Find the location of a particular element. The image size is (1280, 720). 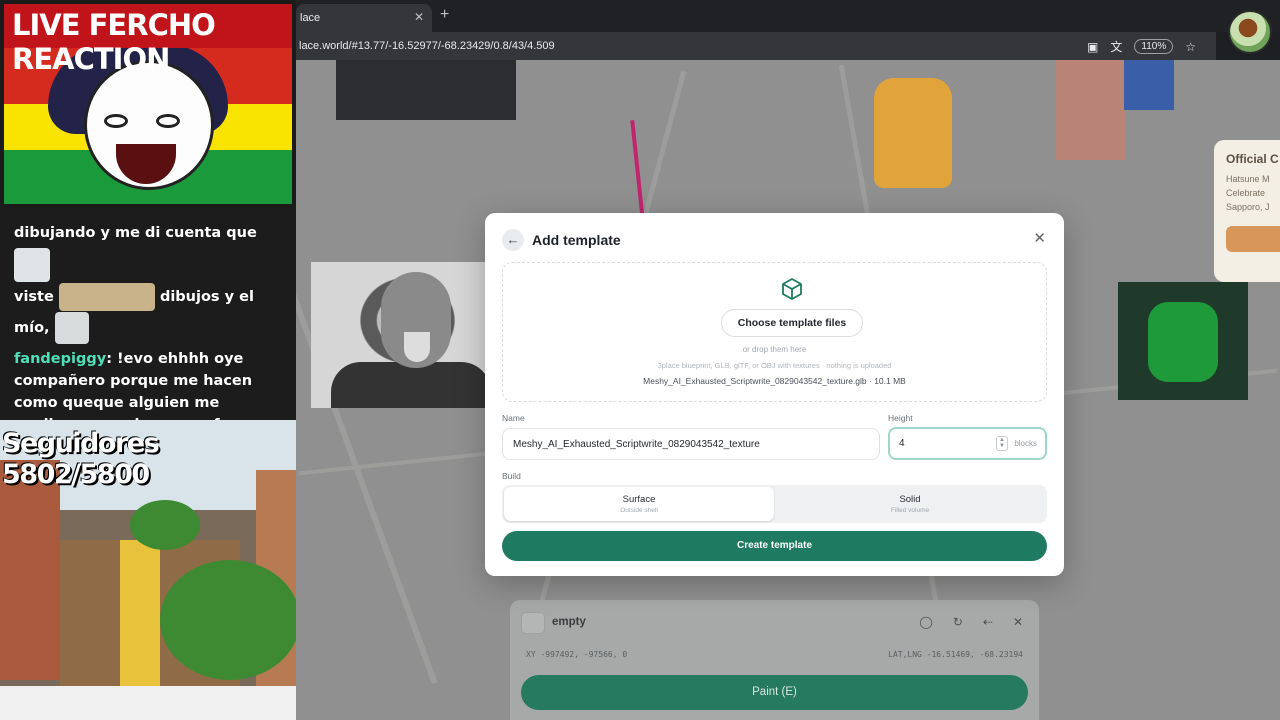

cube-icon is located at coordinates (792, 289).